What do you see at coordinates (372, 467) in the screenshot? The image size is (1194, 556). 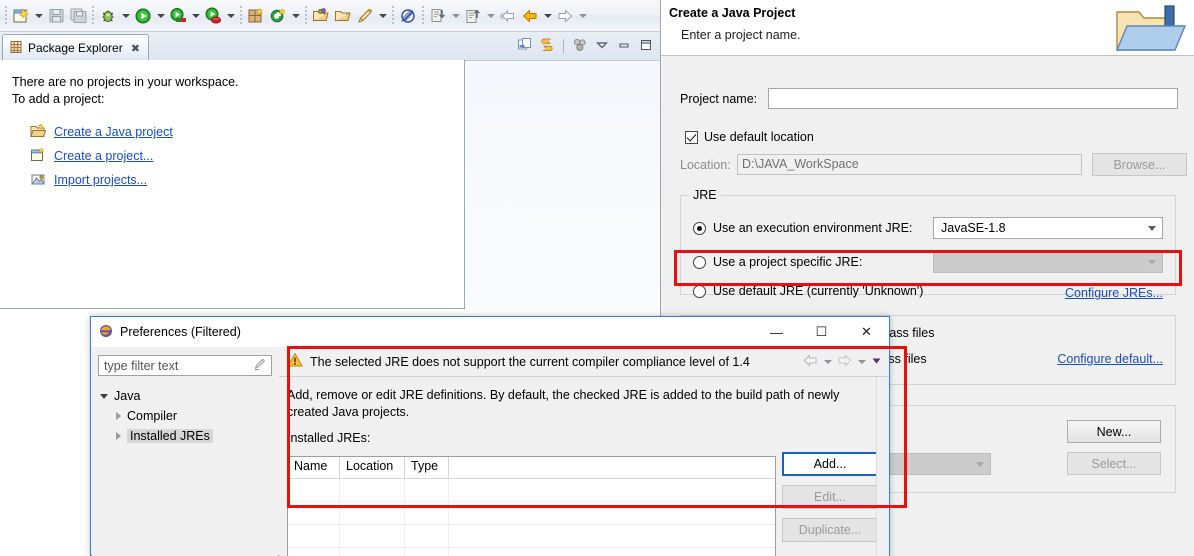 I see `column-header-location: Location` at bounding box center [372, 467].